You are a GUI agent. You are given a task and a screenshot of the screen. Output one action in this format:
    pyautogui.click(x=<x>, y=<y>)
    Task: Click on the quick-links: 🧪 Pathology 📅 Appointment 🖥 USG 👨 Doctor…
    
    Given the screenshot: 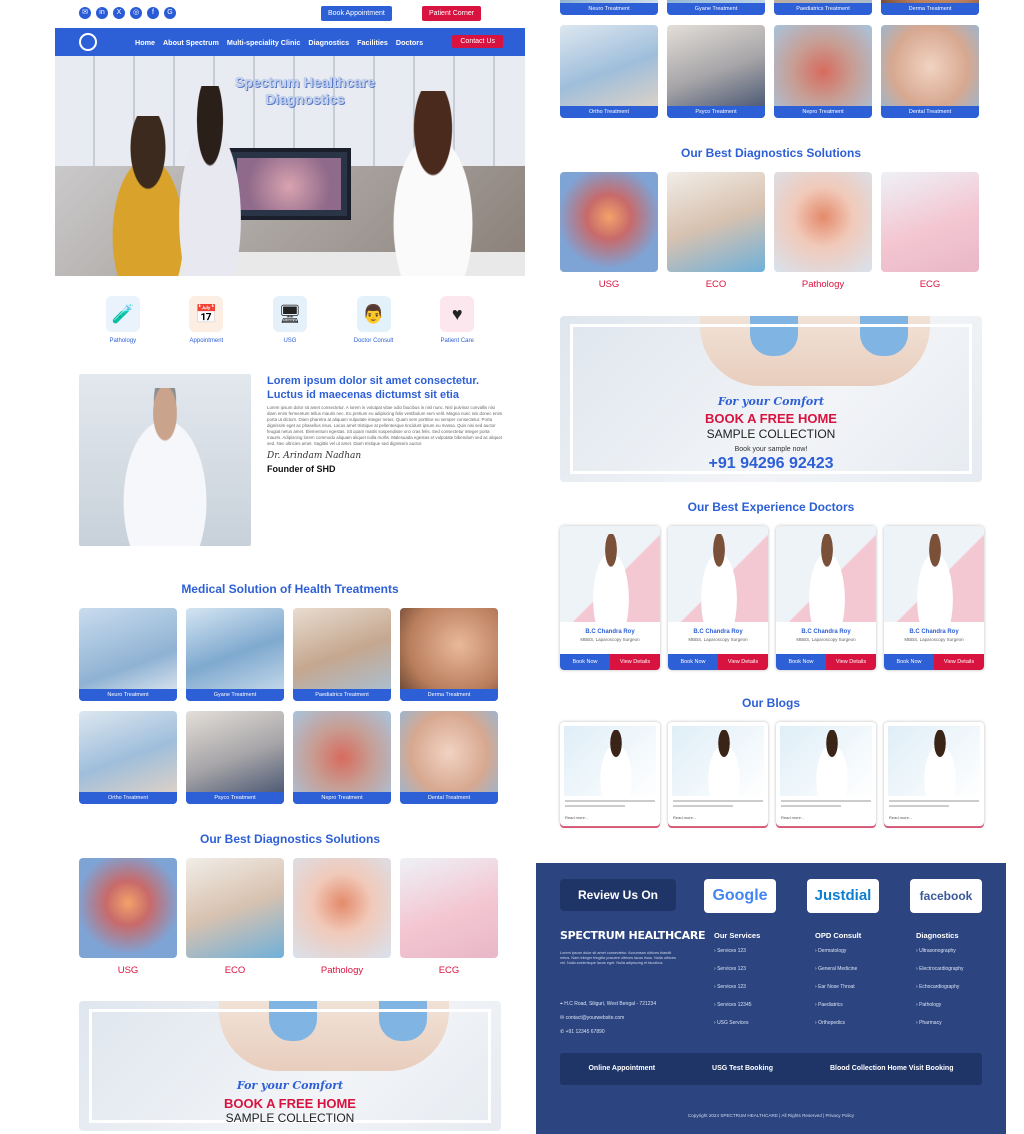 What is the action you would take?
    pyautogui.click(x=290, y=325)
    